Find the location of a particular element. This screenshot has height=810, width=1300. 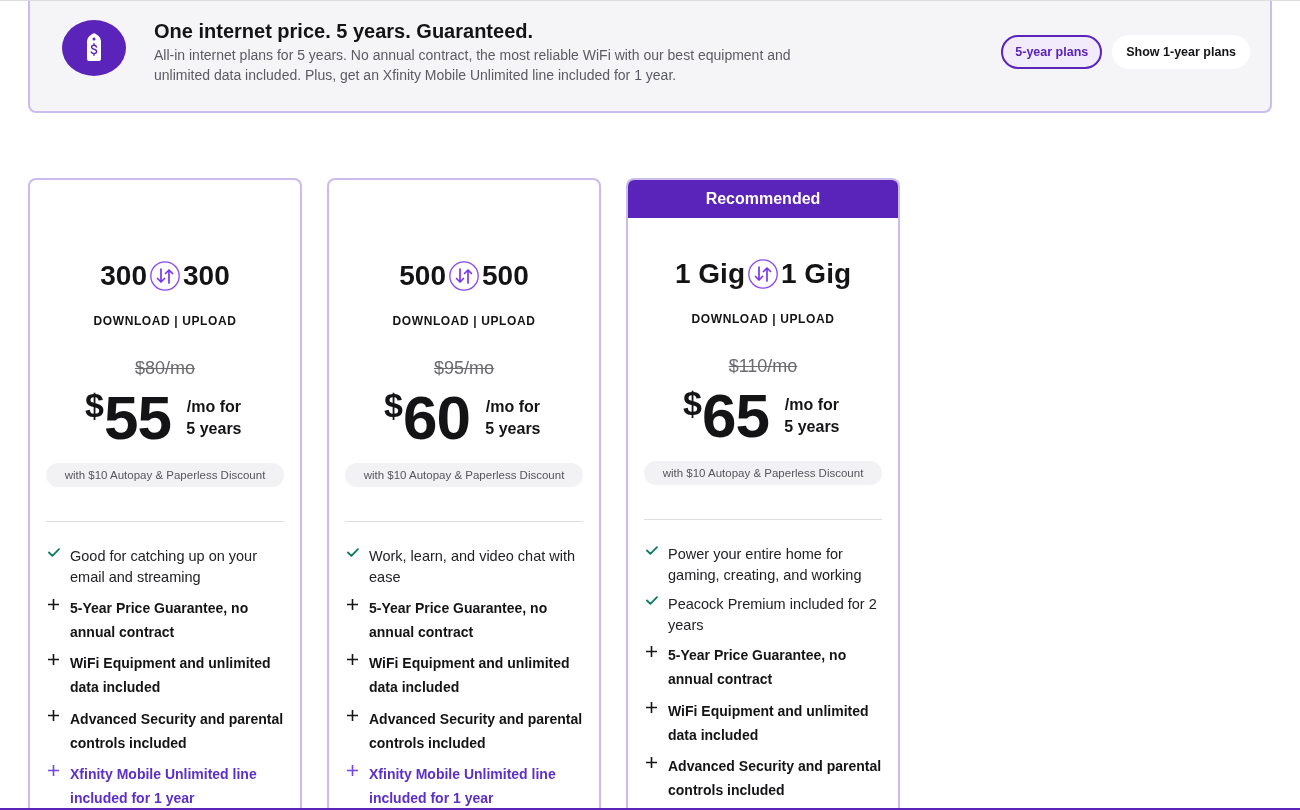

upload-speed: 1 Gig is located at coordinates (816, 274).